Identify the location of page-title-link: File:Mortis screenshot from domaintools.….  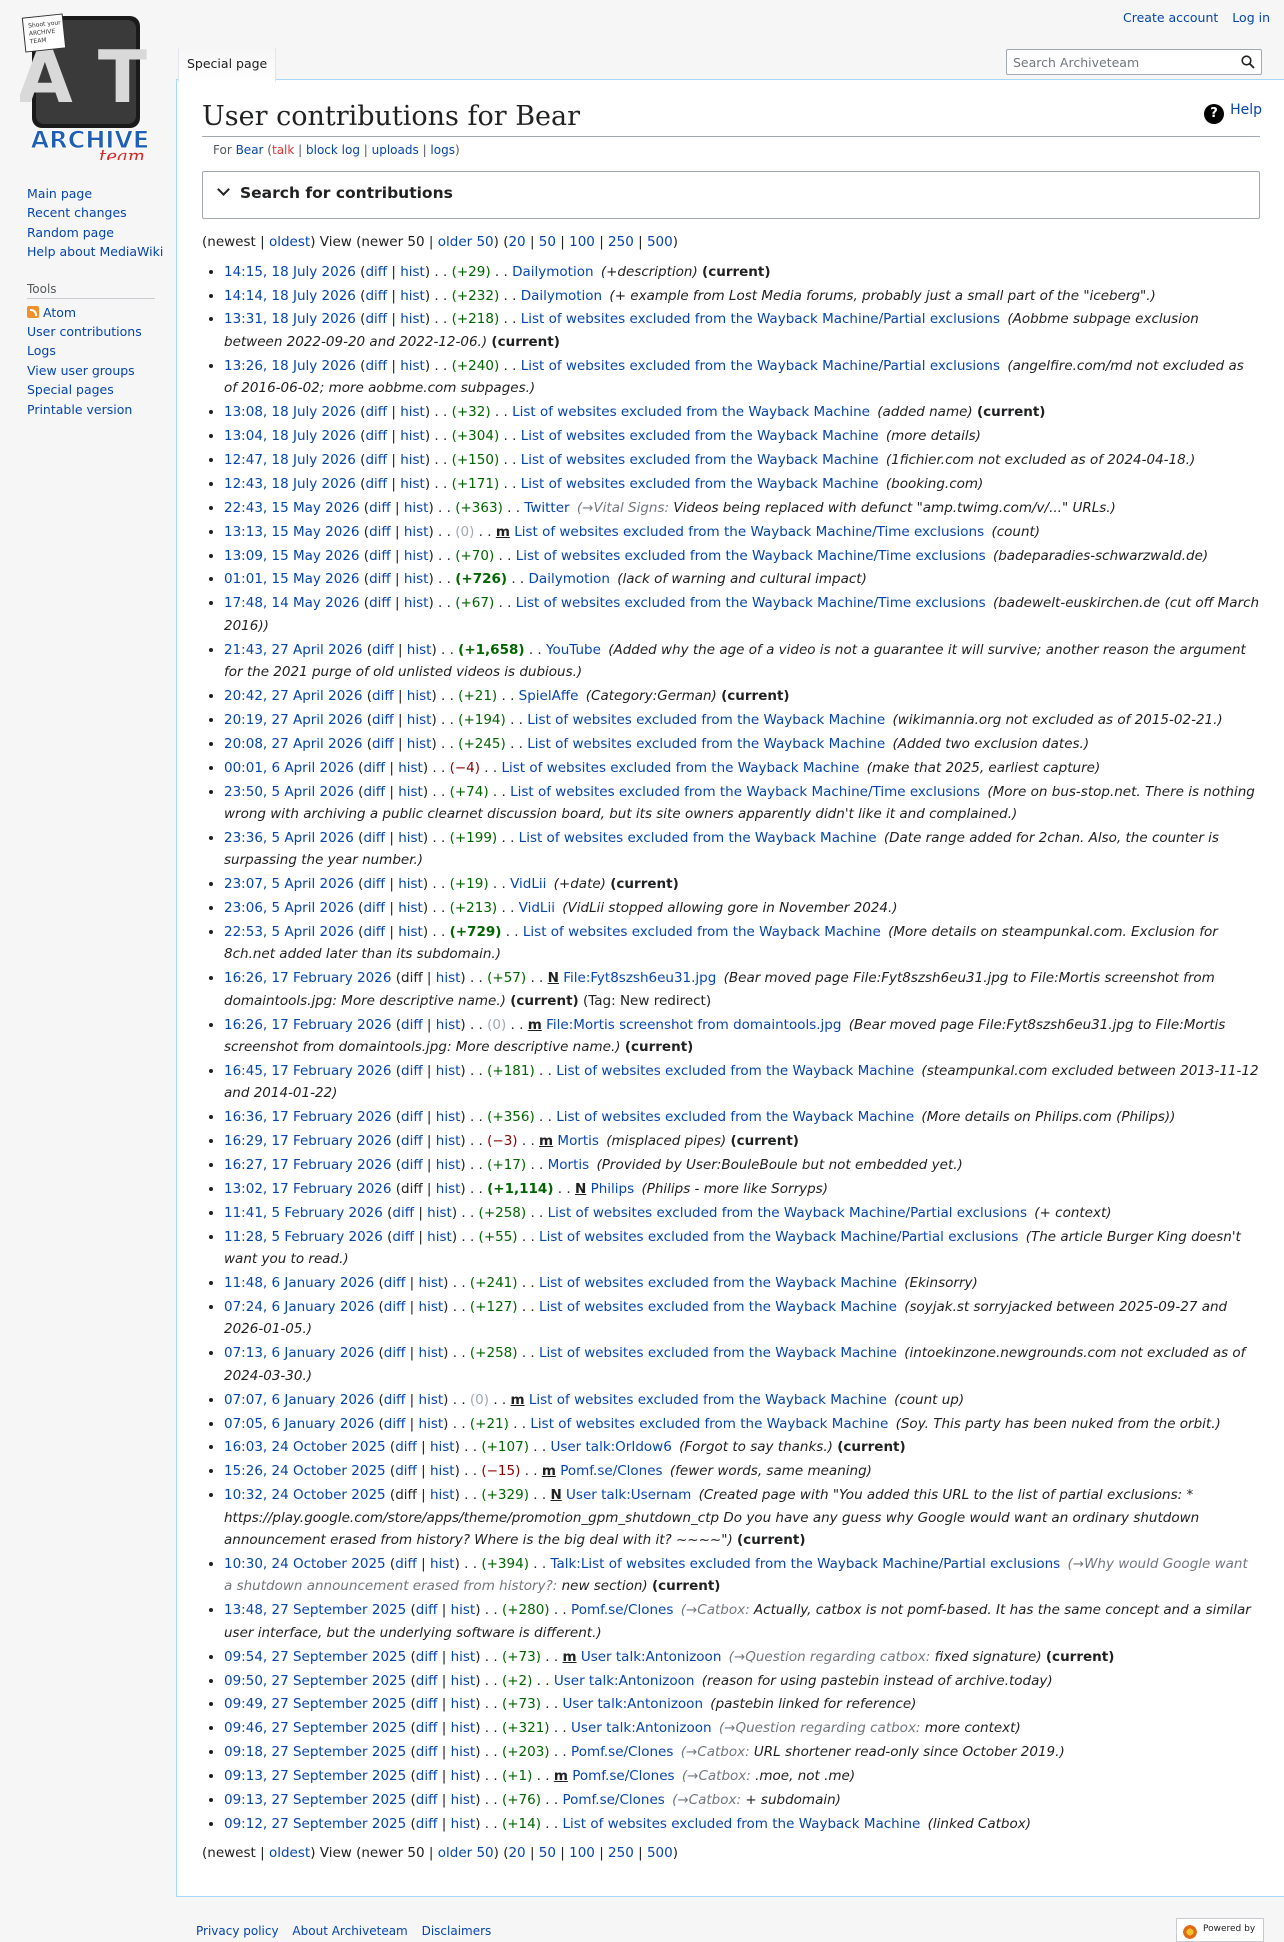
(693, 1025).